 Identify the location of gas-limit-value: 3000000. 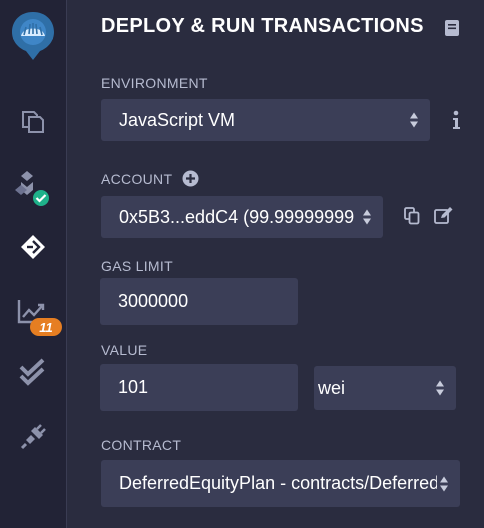
(153, 301).